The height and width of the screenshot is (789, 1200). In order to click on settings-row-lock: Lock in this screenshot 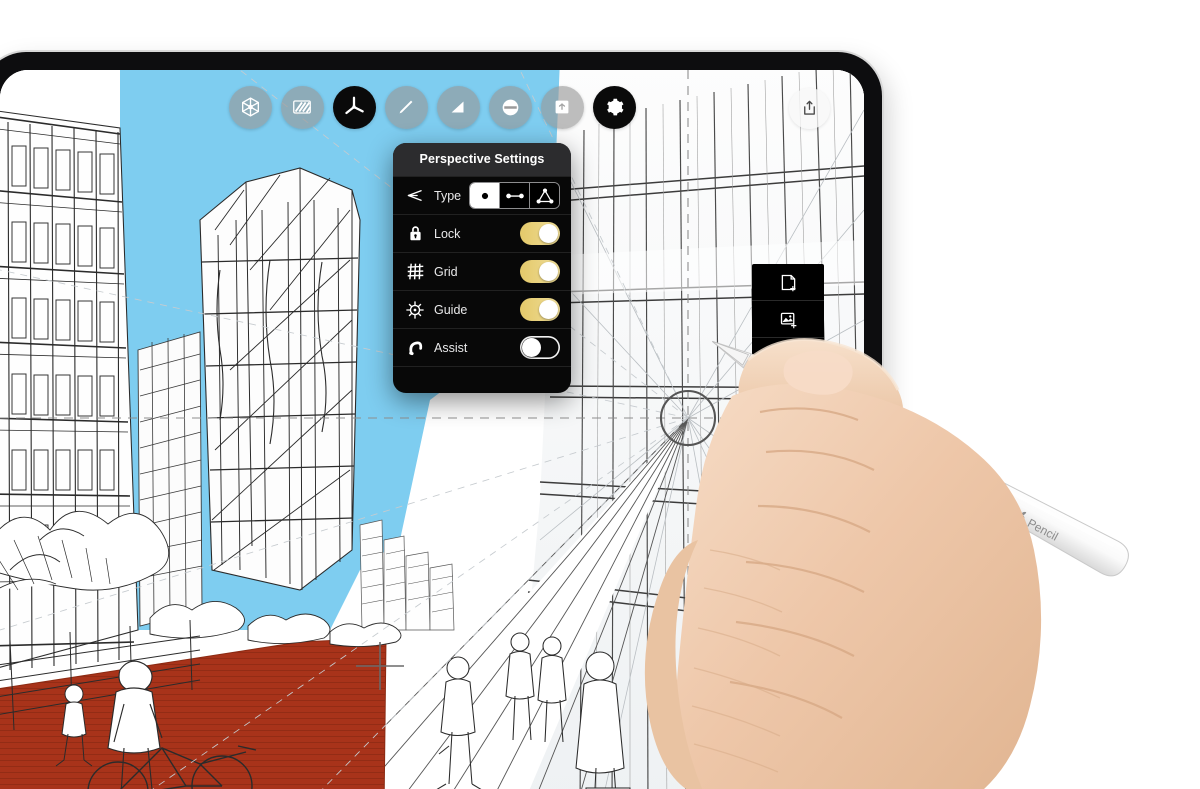, I will do `click(482, 233)`.